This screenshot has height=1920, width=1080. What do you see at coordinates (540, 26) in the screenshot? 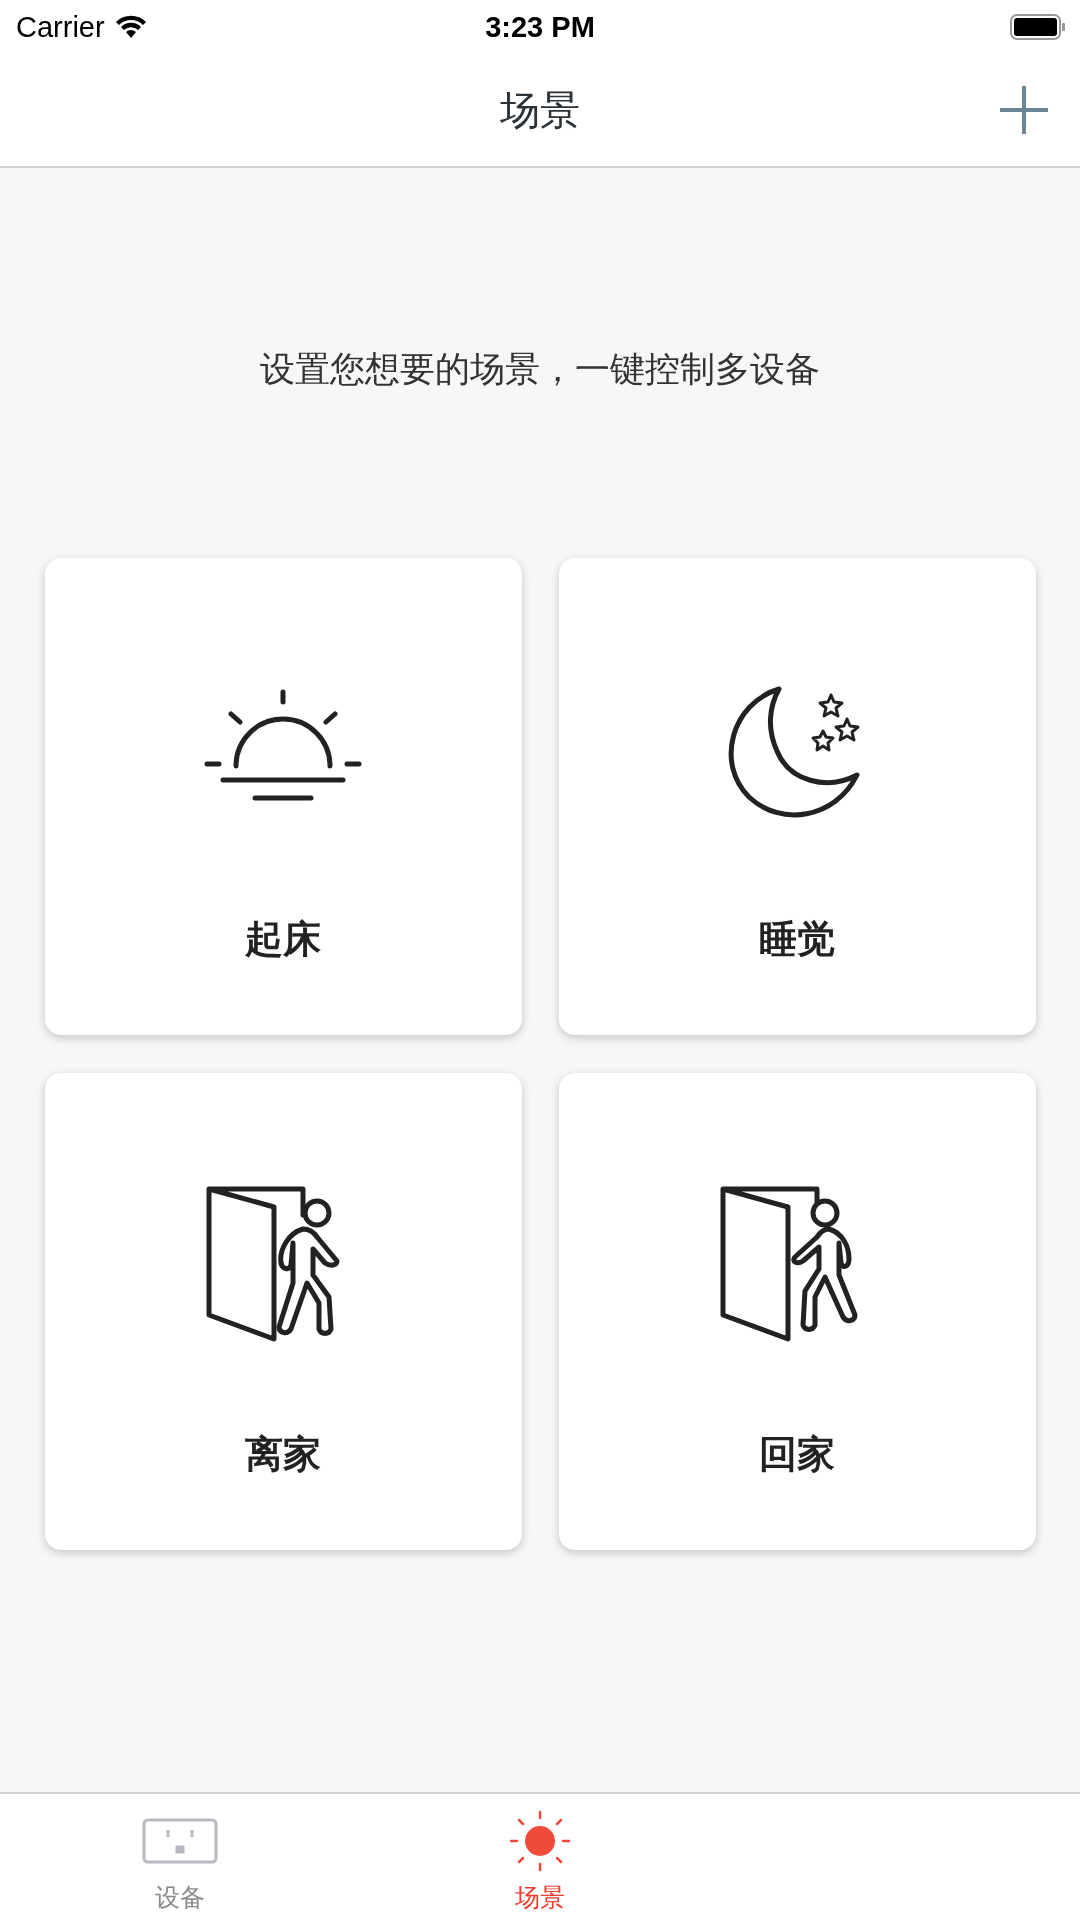
I see `time-label: 3:23 PM` at bounding box center [540, 26].